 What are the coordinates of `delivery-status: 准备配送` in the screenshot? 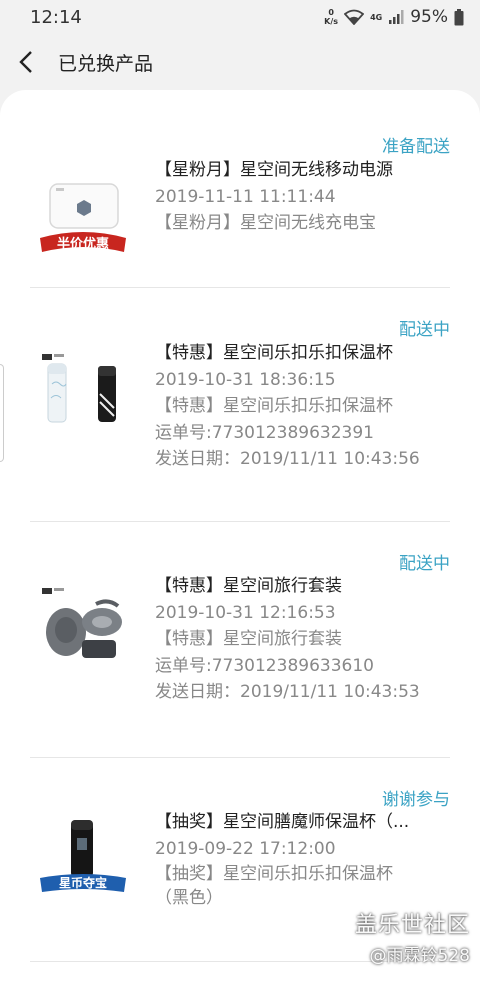 It's located at (416, 147).